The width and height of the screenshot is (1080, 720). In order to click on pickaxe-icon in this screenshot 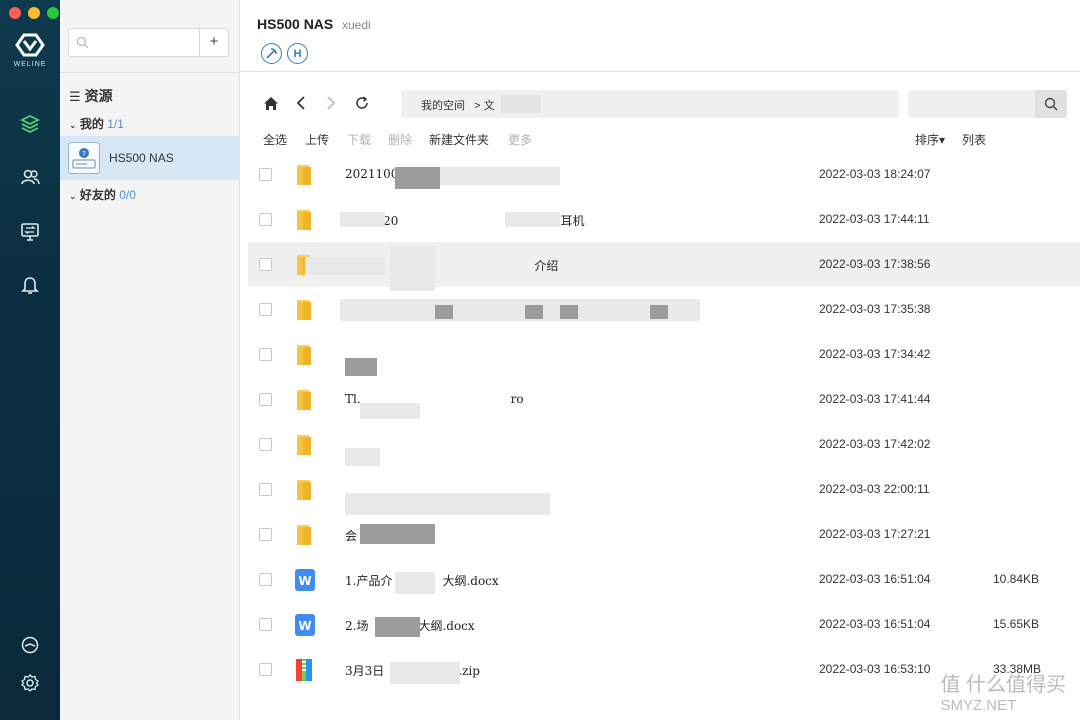, I will do `click(271, 53)`.